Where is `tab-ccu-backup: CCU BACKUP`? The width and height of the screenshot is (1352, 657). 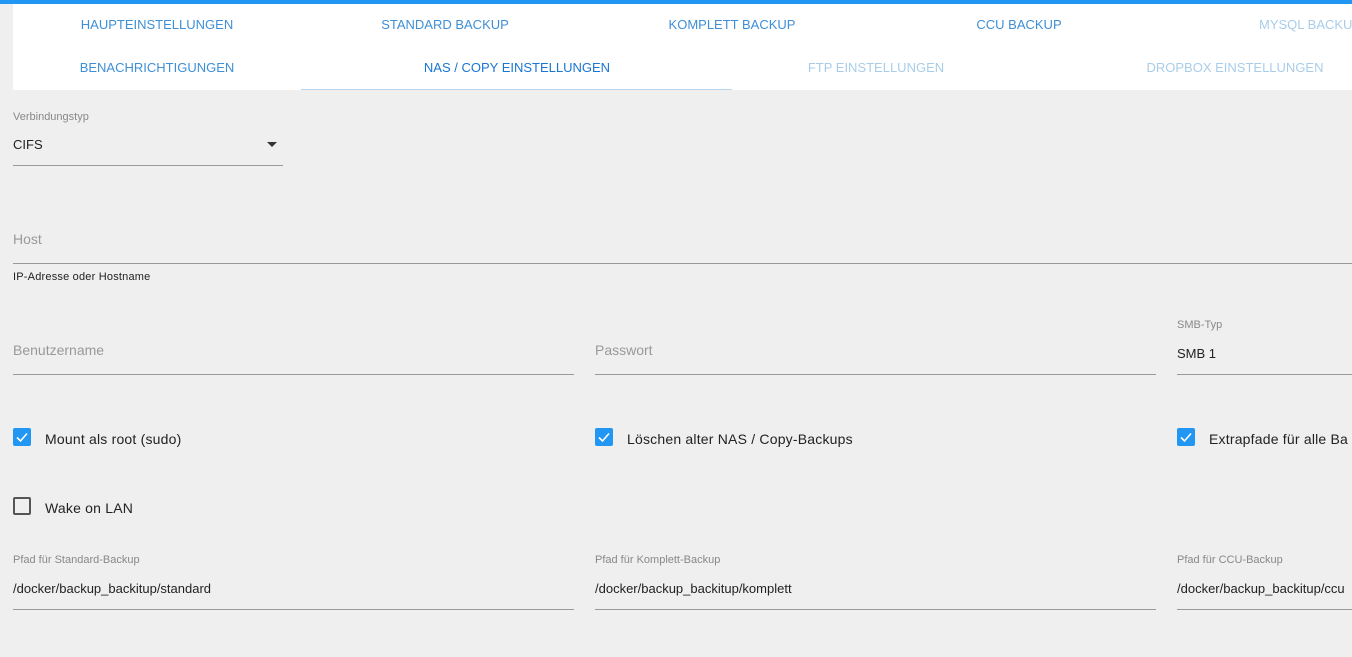 tab-ccu-backup: CCU BACKUP is located at coordinates (1019, 25).